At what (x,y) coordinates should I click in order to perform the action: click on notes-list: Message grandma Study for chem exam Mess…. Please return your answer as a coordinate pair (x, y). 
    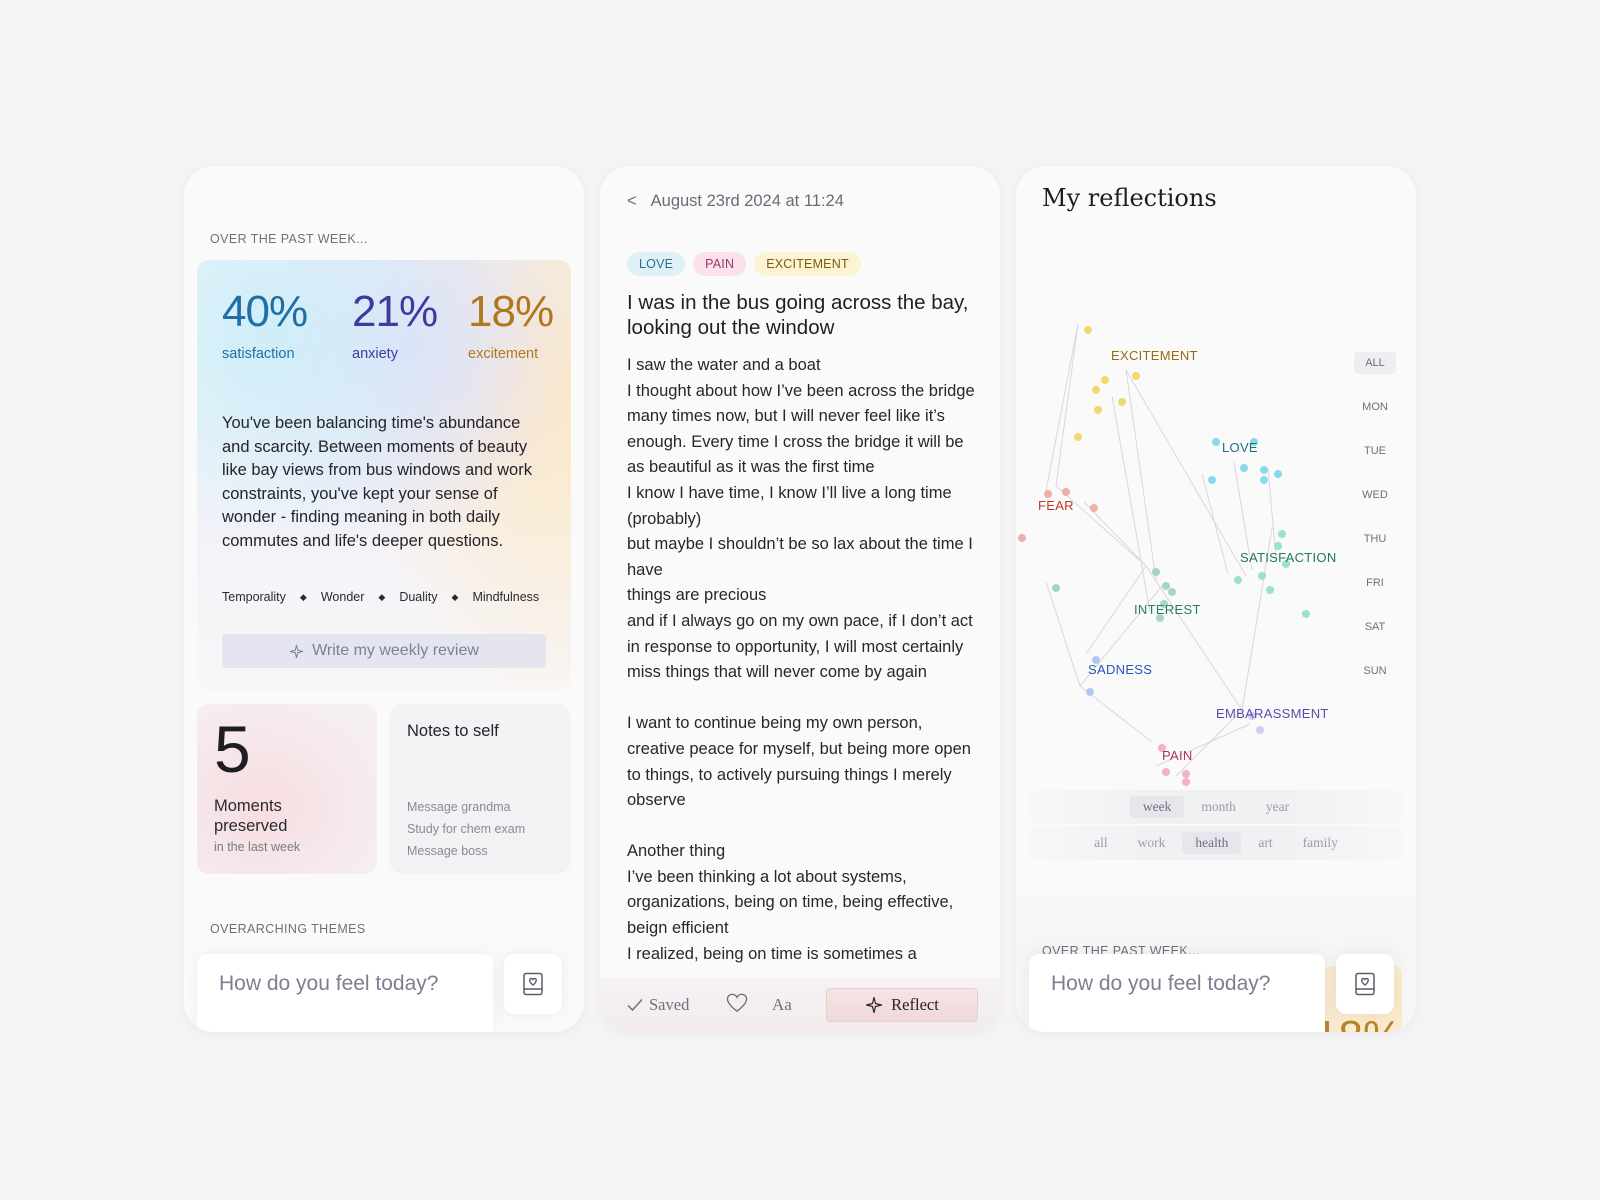
    Looking at the image, I should click on (466, 829).